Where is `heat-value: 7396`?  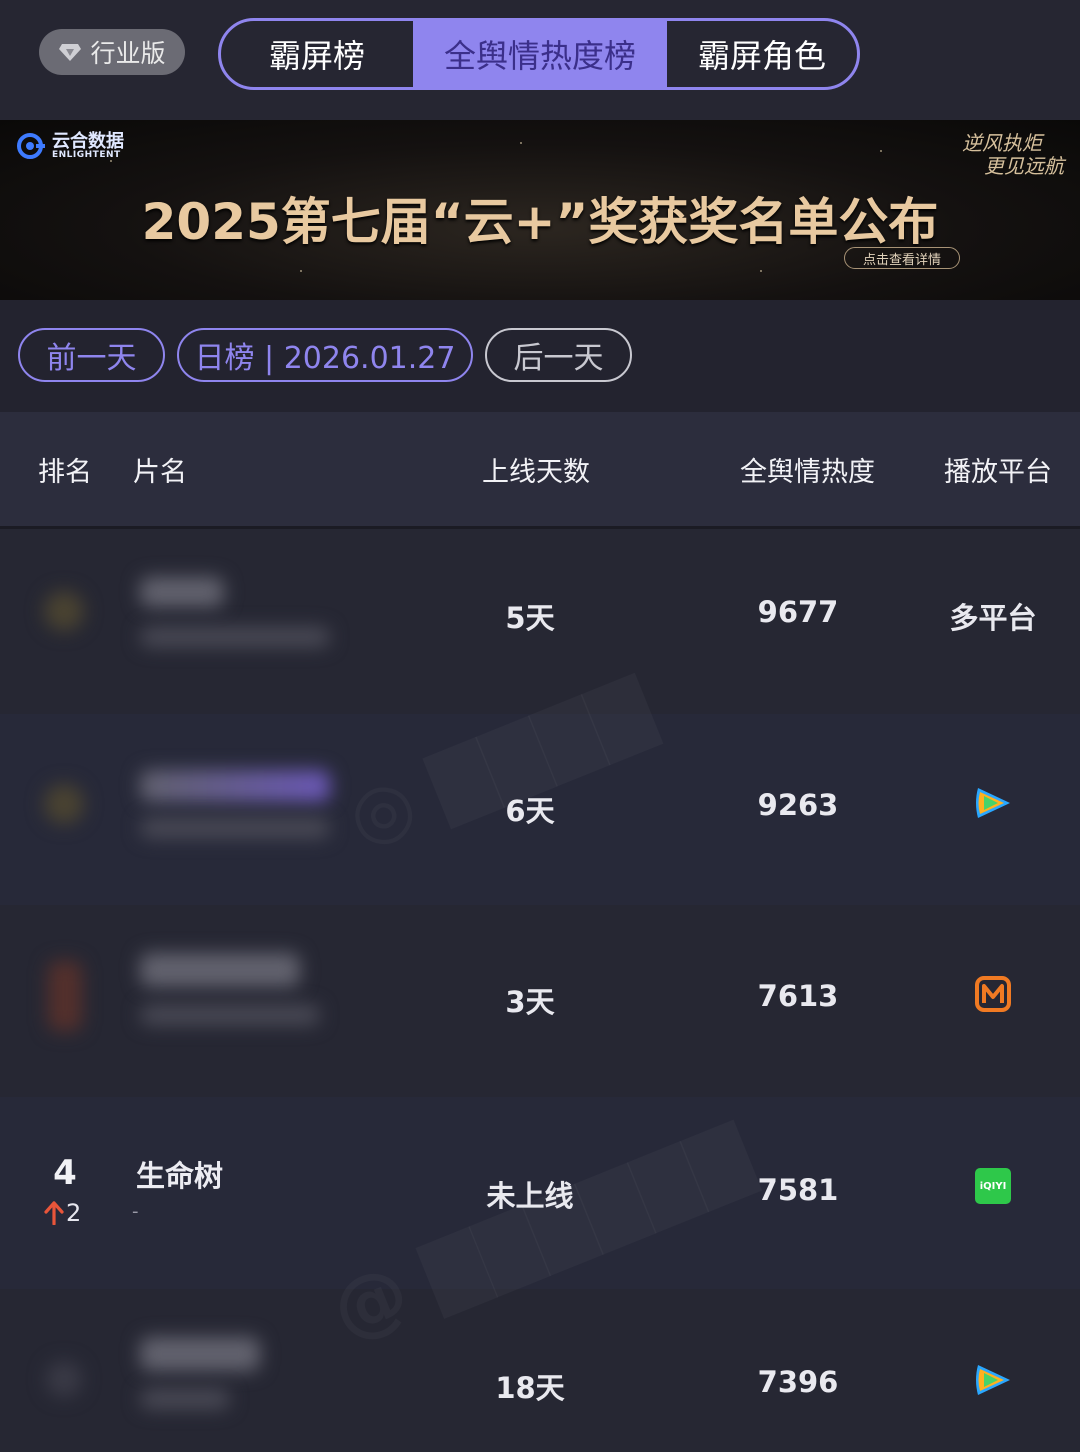 heat-value: 7396 is located at coordinates (798, 1382).